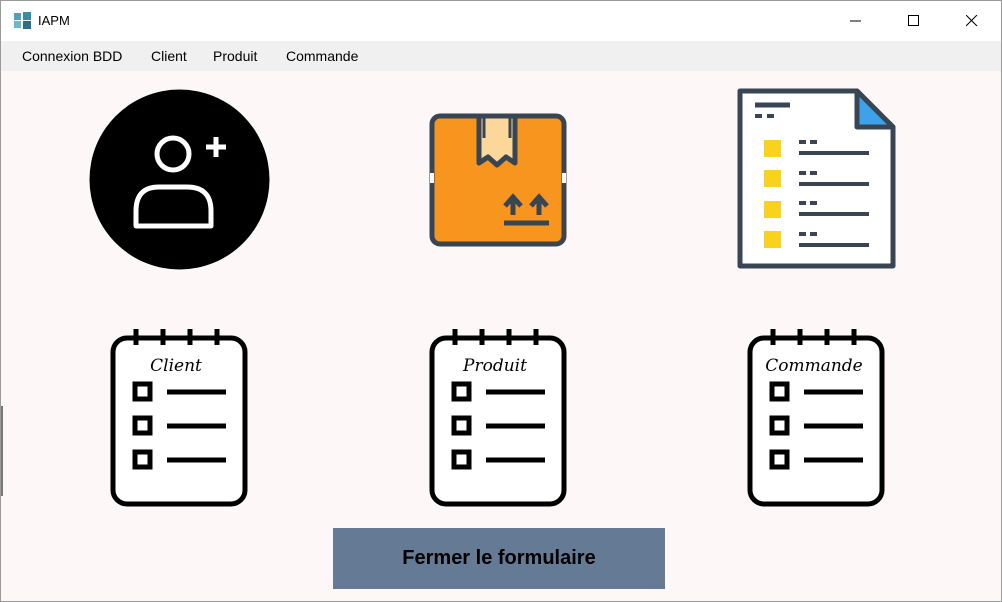 The height and width of the screenshot is (602, 1002). I want to click on app-windows-icon, so click(22, 20).